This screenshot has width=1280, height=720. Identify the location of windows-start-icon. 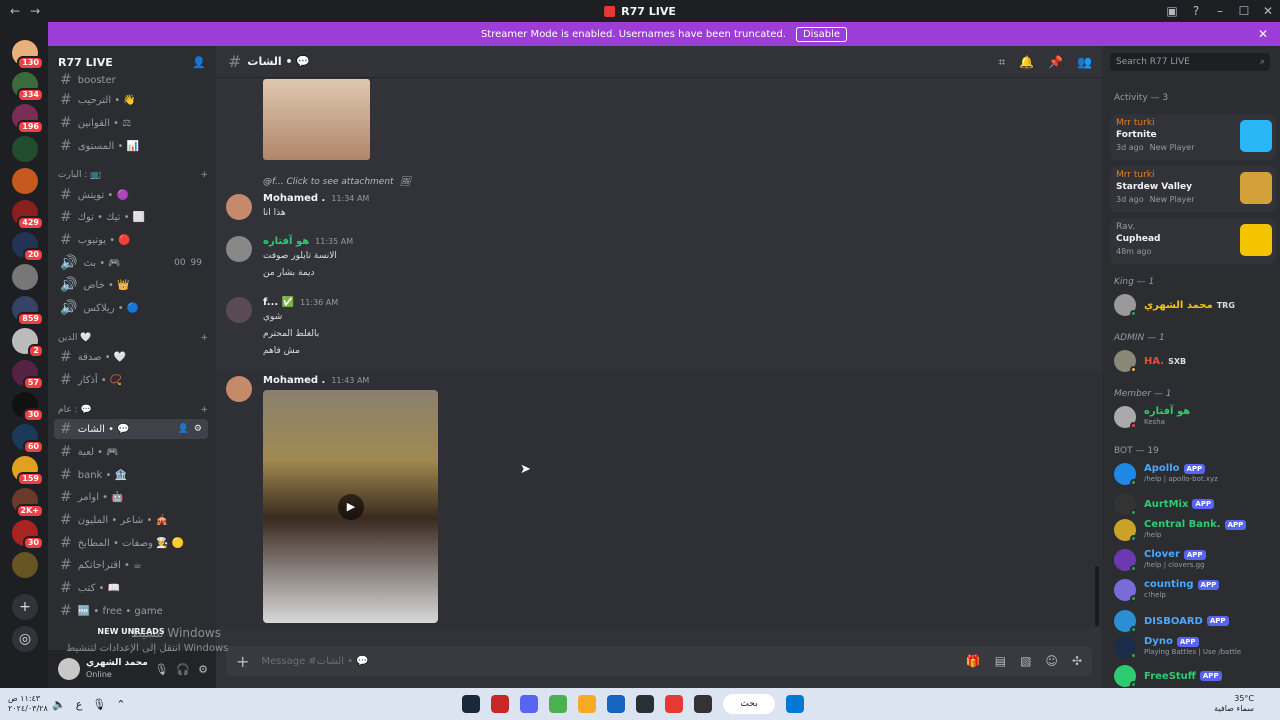
(795, 704).